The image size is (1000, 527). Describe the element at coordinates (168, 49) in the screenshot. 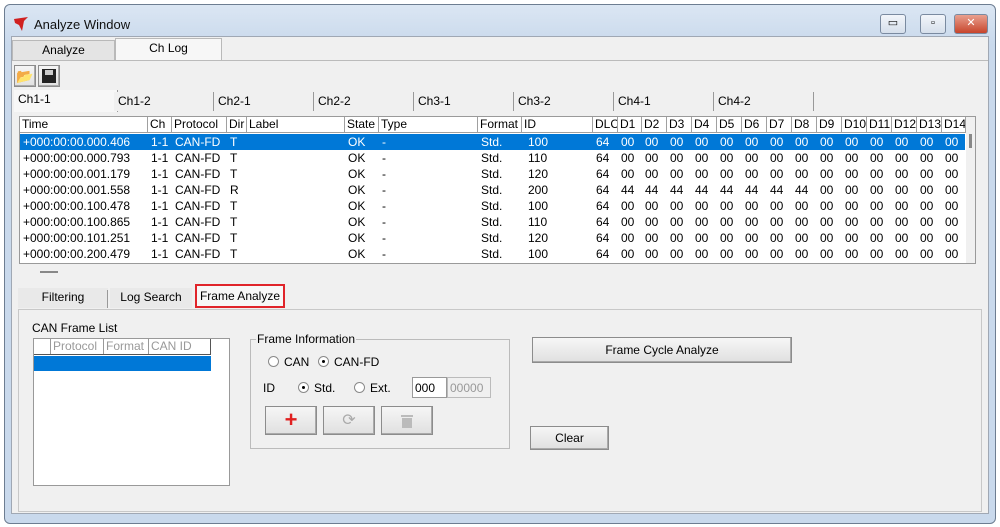

I see `tab-ch-log: Ch Log` at that location.